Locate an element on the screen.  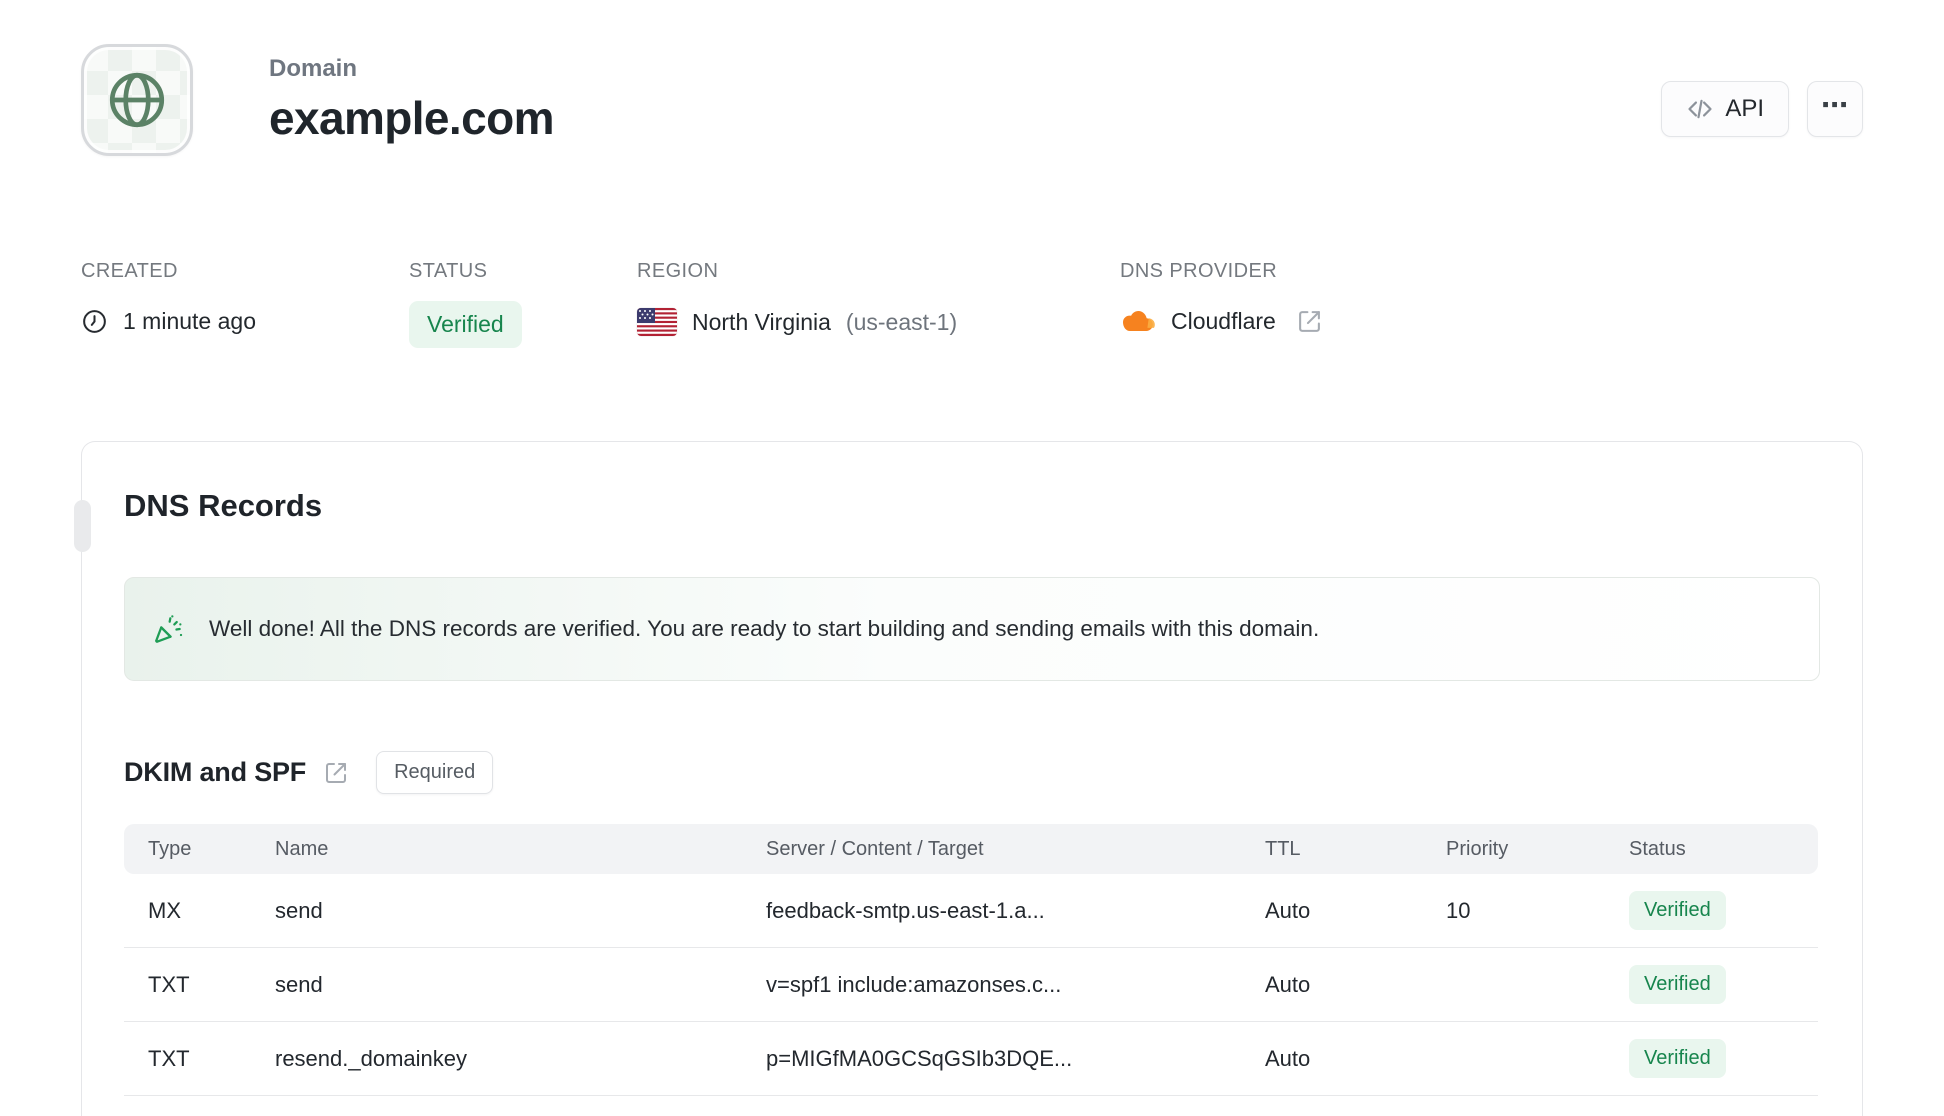
more-options-button: ⋯ is located at coordinates (1835, 109).